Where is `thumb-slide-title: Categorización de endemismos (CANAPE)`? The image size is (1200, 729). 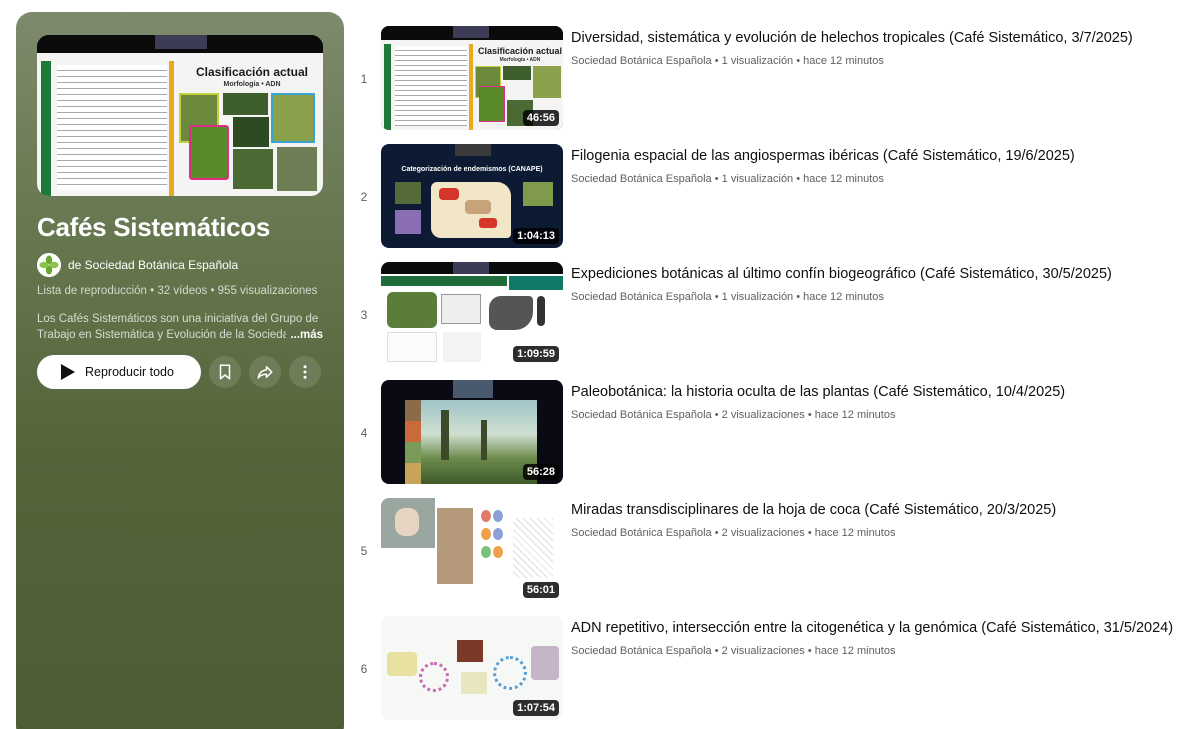
thumb-slide-title: Categorización de endemismos (CANAPE) is located at coordinates (472, 169).